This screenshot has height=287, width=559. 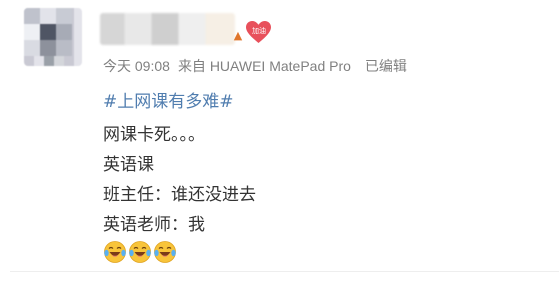 I want to click on post-text-line: 班主任：谁还没进去, so click(x=179, y=195).